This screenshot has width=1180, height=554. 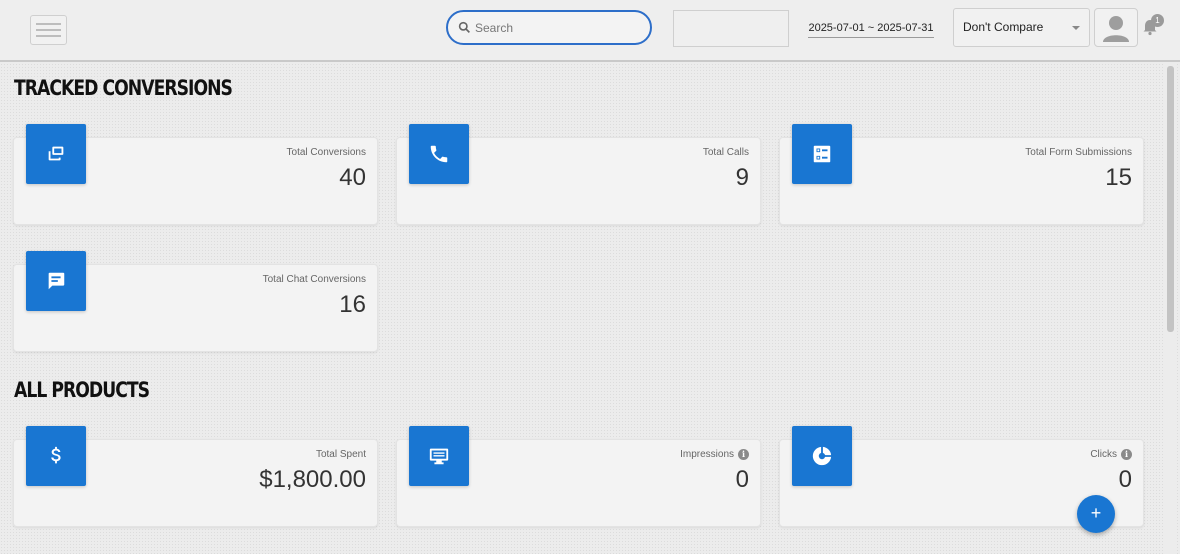 I want to click on form-icon, so click(x=822, y=154).